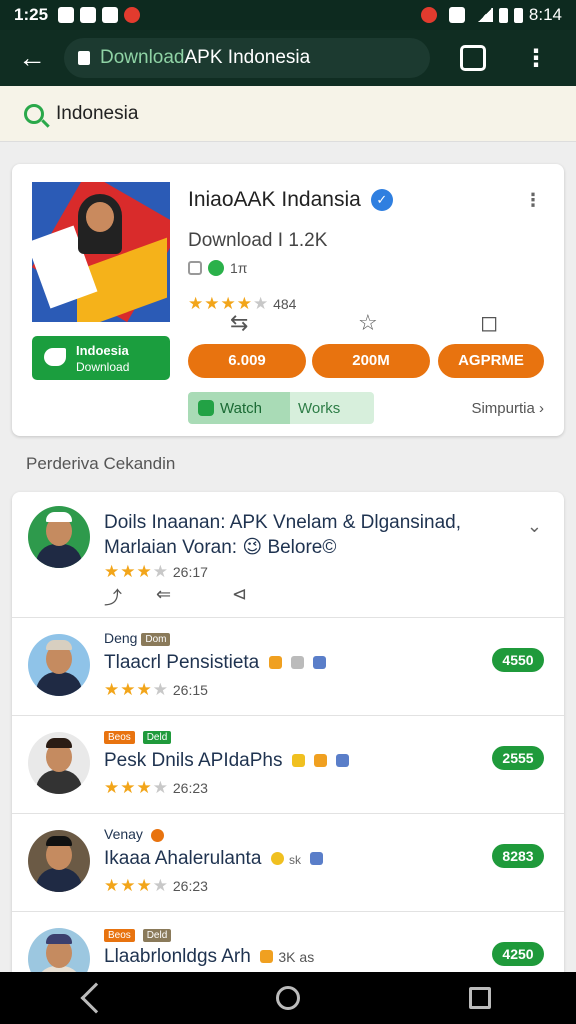 This screenshot has height=1024, width=576. What do you see at coordinates (156, 886) in the screenshot?
I see `review-rating: ★★★★ 26:23` at bounding box center [156, 886].